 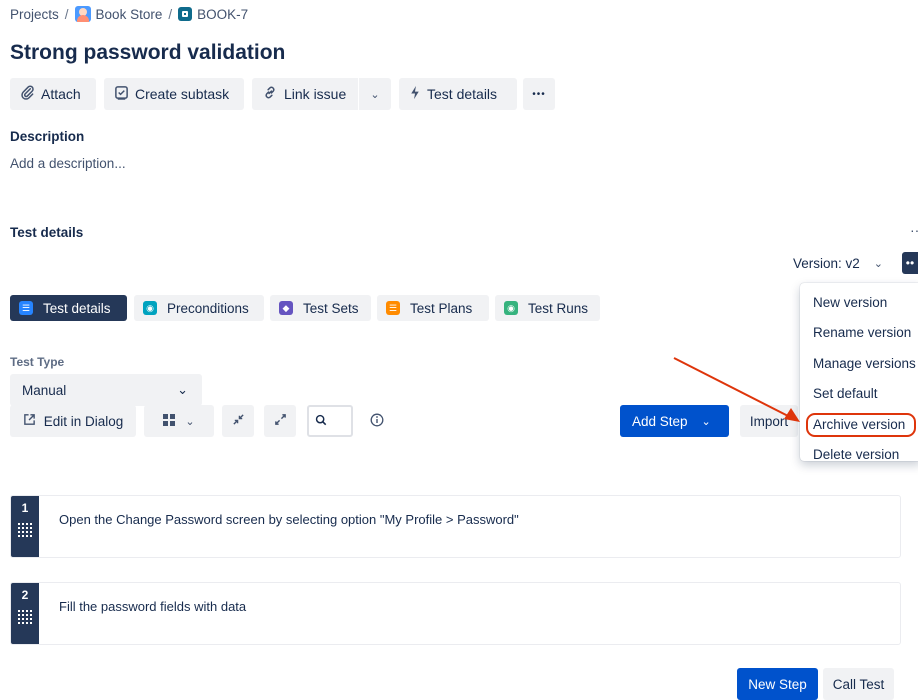 I want to click on expand-icon, so click(x=280, y=421).